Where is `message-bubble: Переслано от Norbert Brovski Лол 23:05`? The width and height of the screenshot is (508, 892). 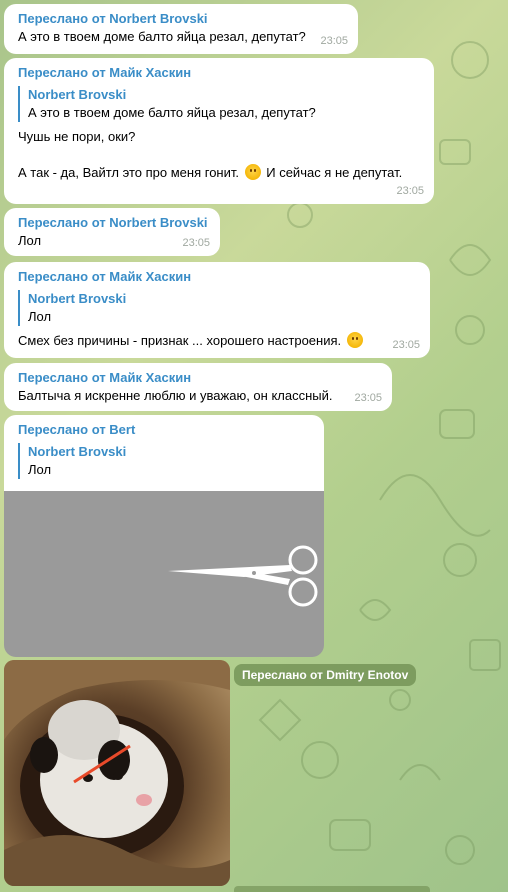 message-bubble: Переслано от Norbert Brovski Лол 23:05 is located at coordinates (112, 232).